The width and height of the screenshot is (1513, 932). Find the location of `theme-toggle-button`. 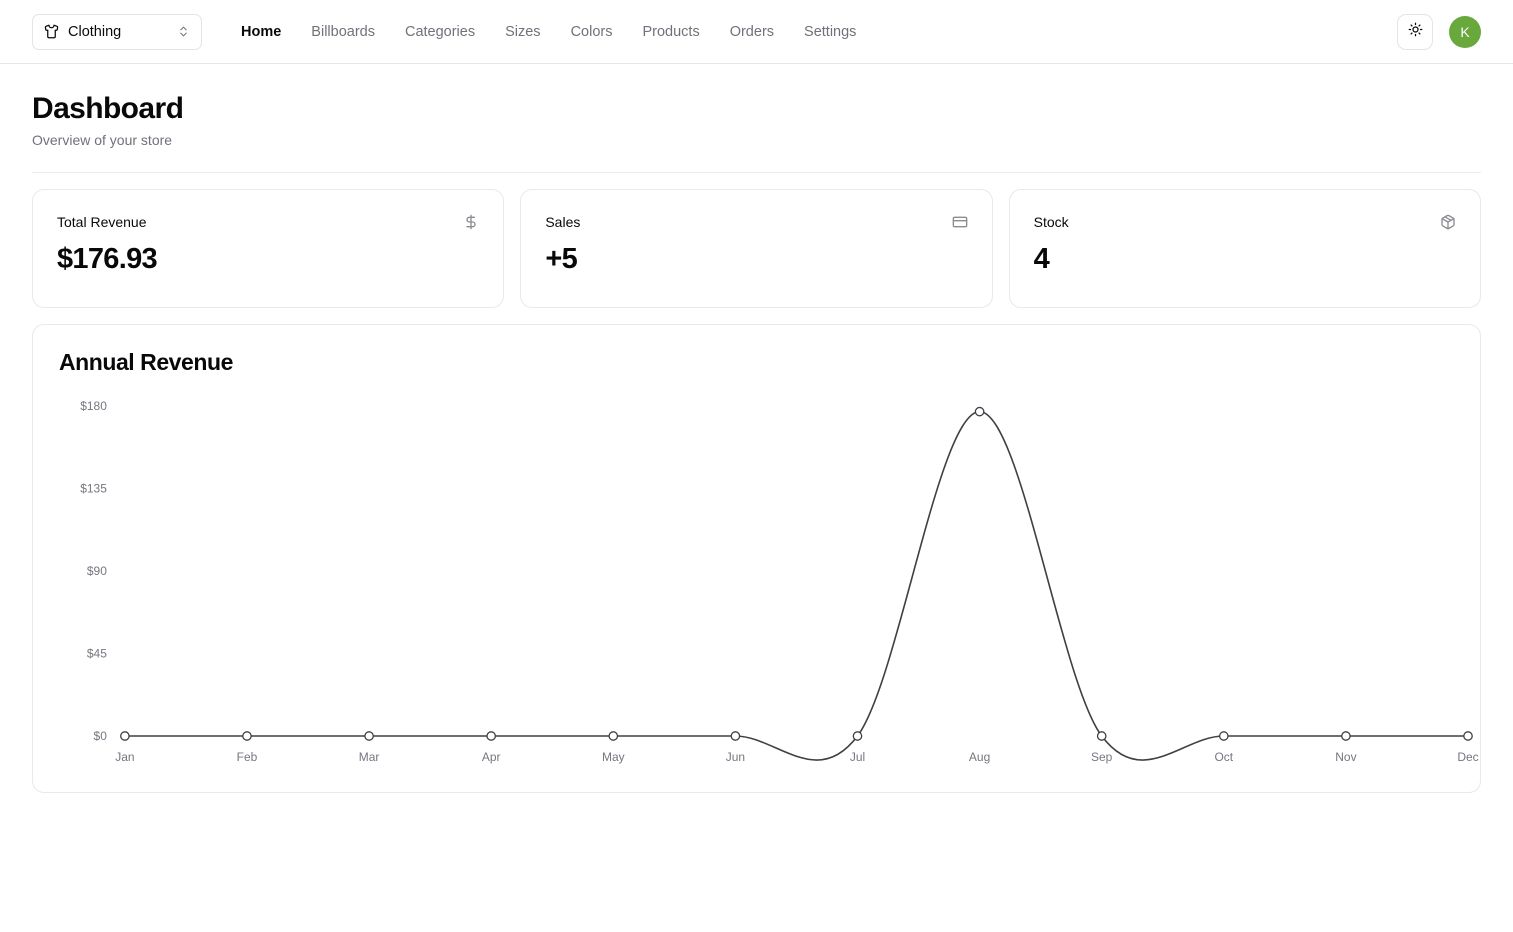

theme-toggle-button is located at coordinates (1415, 31).